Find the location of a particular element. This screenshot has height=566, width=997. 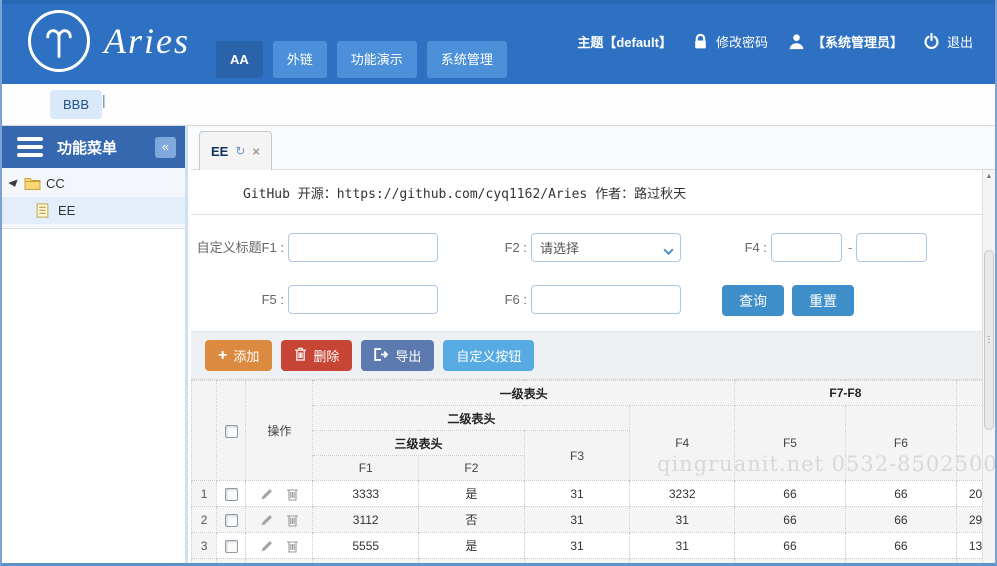

cell-f3: 31 is located at coordinates (577, 545).